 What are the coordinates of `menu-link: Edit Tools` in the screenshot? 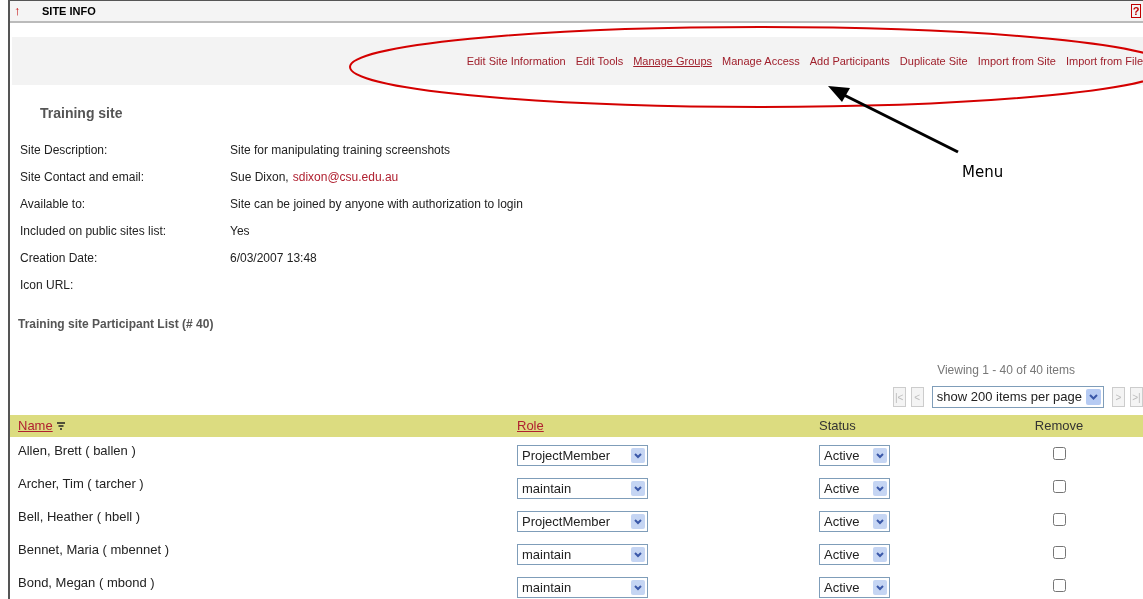 It's located at (599, 61).